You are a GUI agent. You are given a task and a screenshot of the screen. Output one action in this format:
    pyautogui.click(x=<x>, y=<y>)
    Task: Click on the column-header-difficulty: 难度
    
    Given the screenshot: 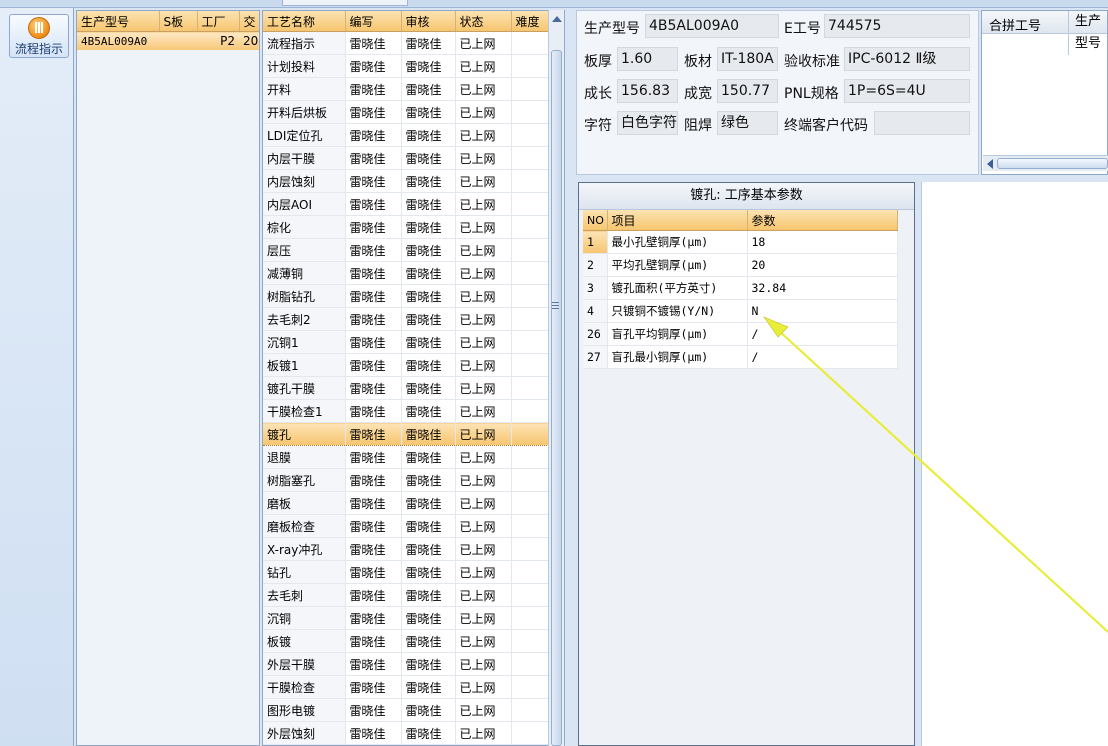 What is the action you would take?
    pyautogui.click(x=530, y=21)
    